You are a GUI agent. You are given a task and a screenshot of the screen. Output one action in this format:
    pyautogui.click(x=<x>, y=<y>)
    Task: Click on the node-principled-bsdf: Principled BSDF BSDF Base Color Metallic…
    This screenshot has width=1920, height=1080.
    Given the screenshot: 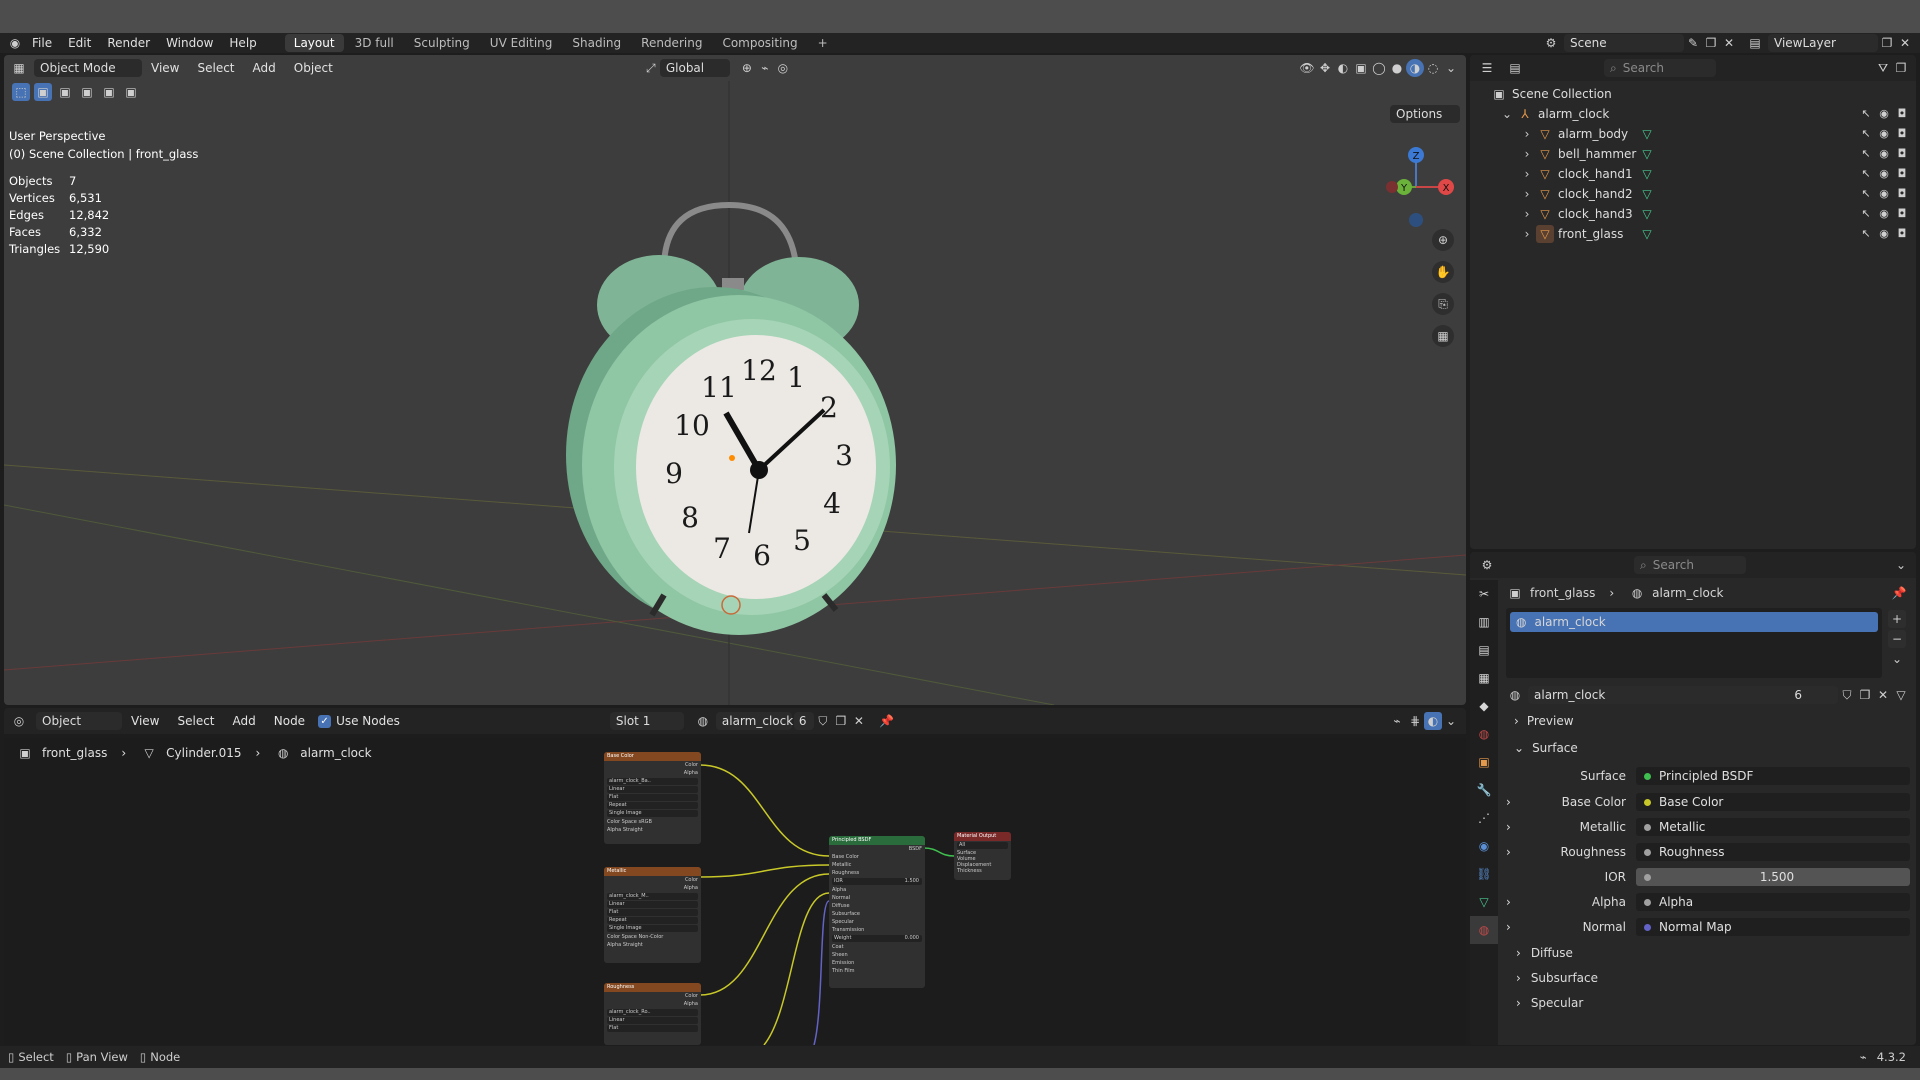 What is the action you would take?
    pyautogui.click(x=877, y=912)
    